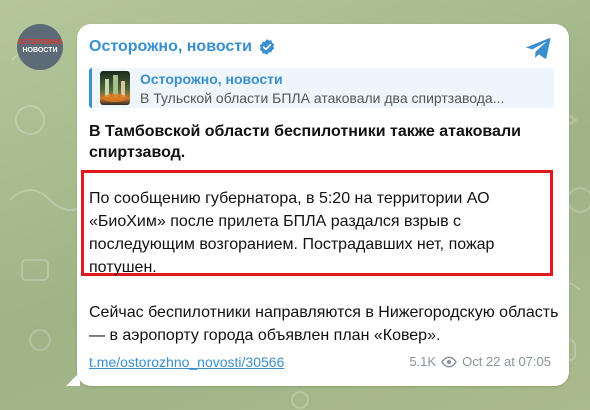 The height and width of the screenshot is (410, 590). I want to click on channel-name: Осторожно, новости, so click(182, 47).